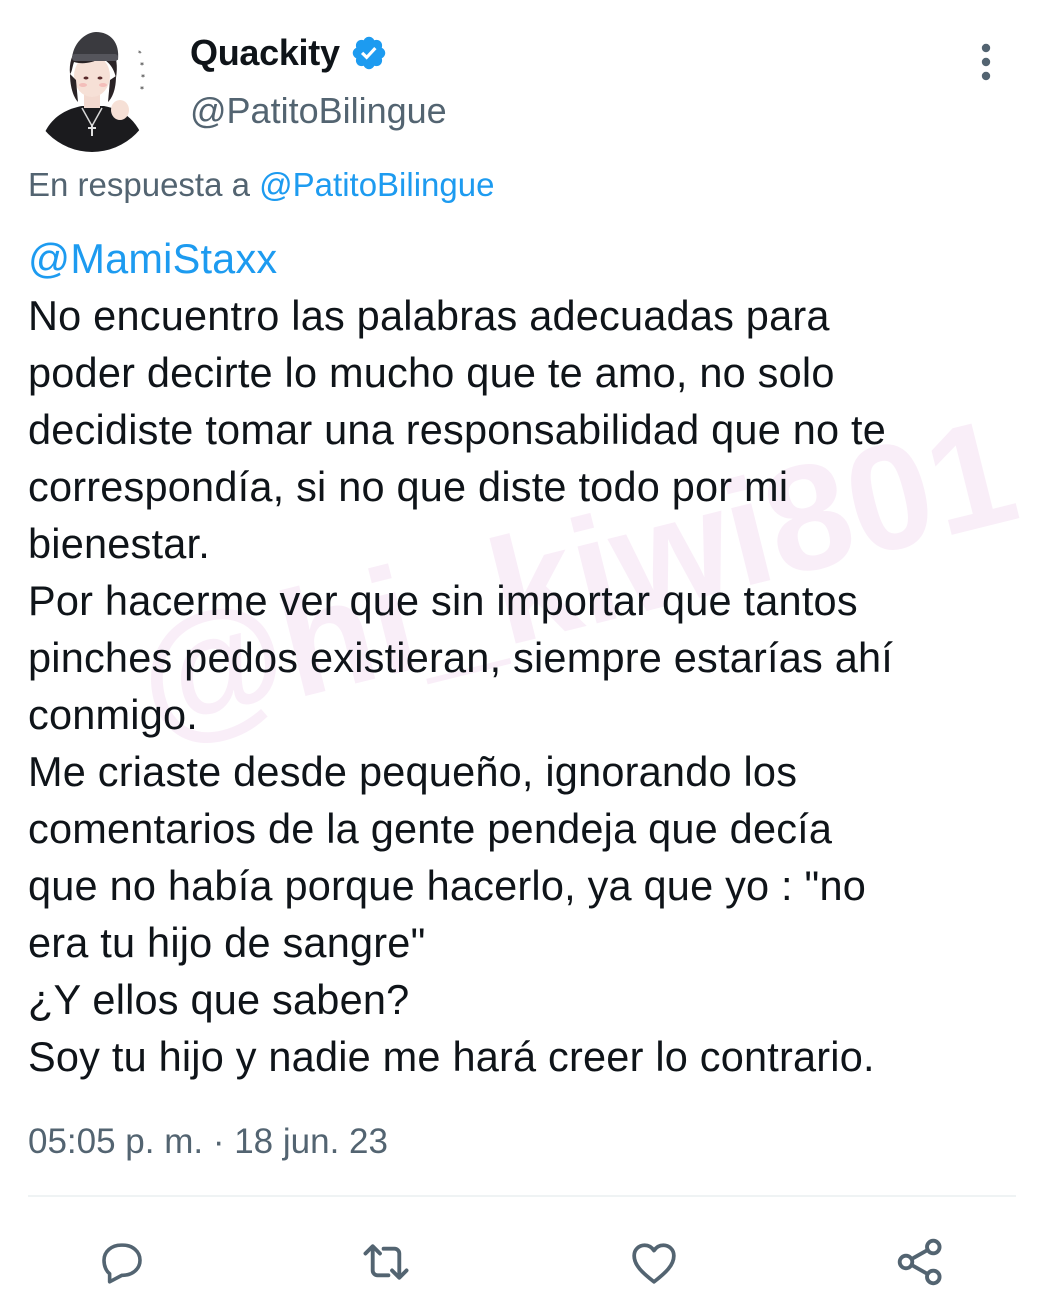  I want to click on tweet-text-line: Me criaste desde pequeño, ignorando los, so click(413, 771).